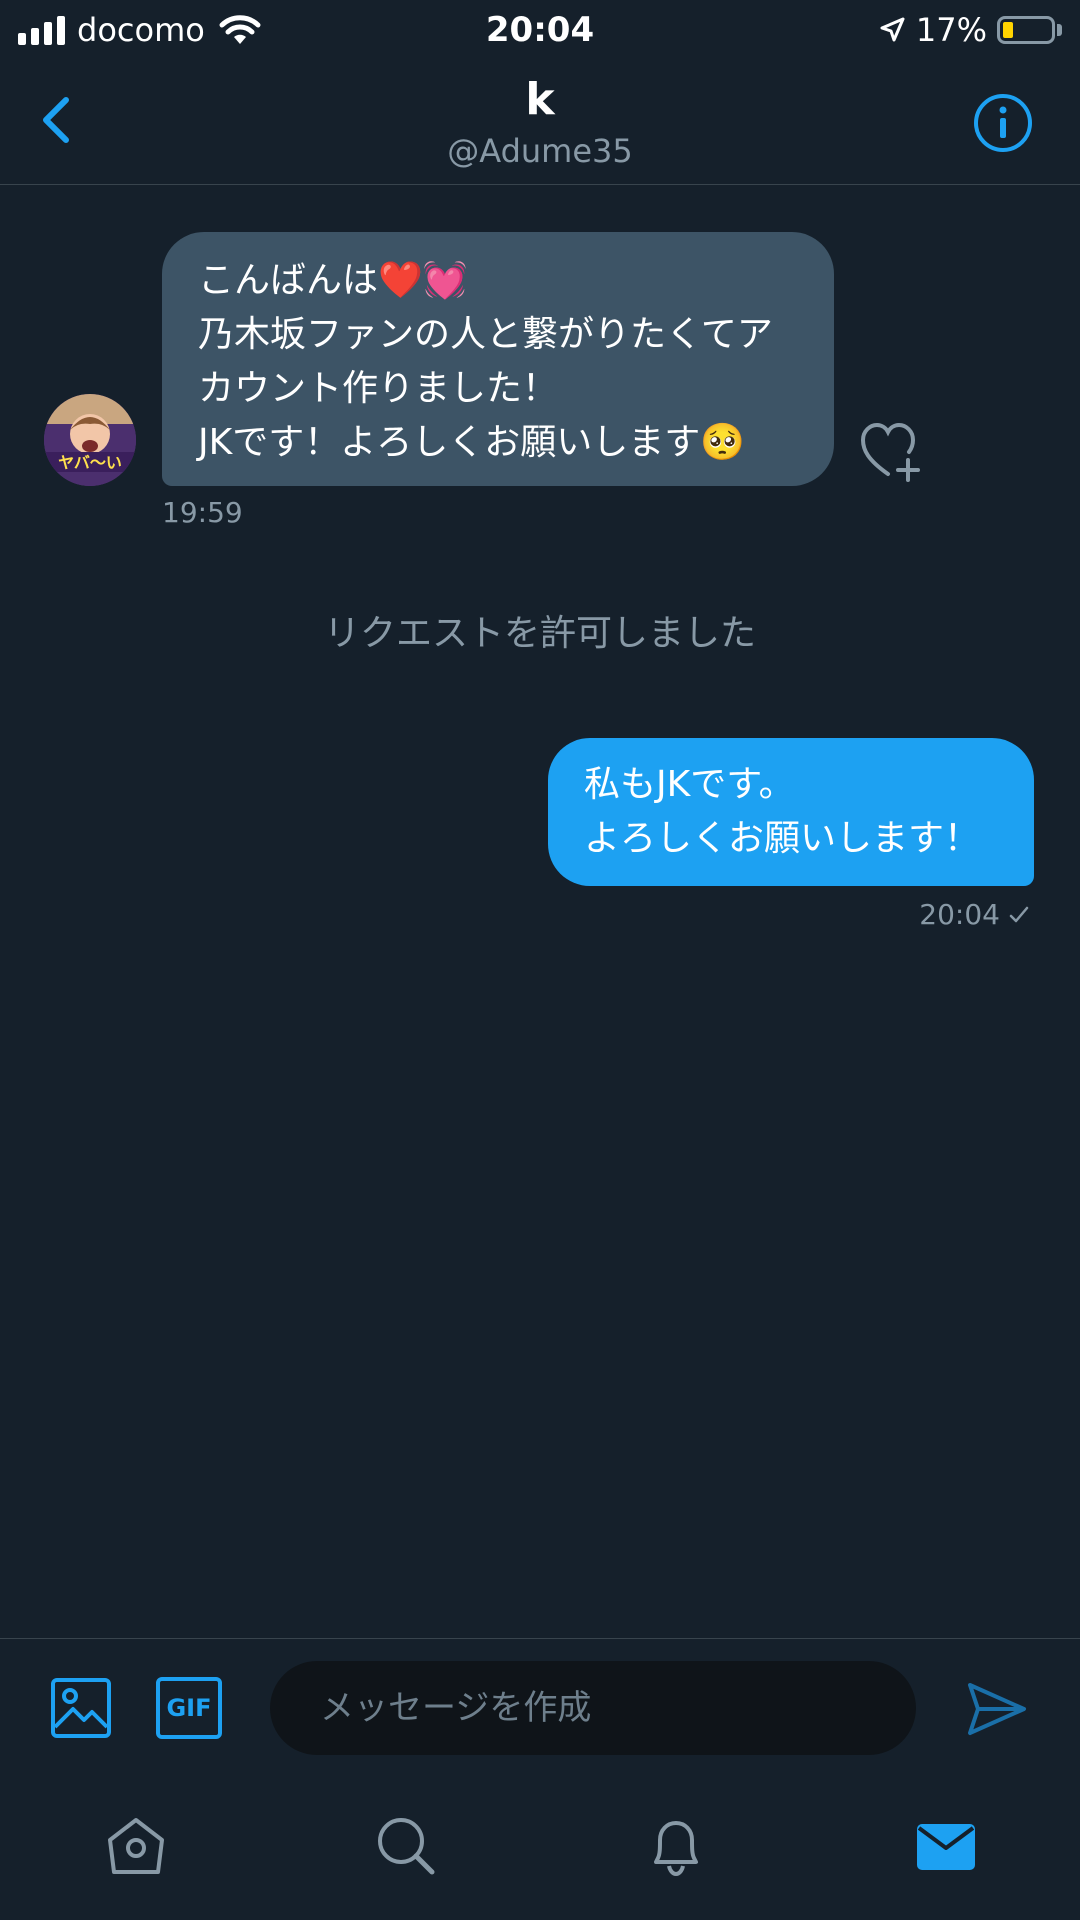 Image resolution: width=1080 pixels, height=1920 pixels. Describe the element at coordinates (378, 388) in the screenshot. I see `message-line: カウント作りました！` at that location.